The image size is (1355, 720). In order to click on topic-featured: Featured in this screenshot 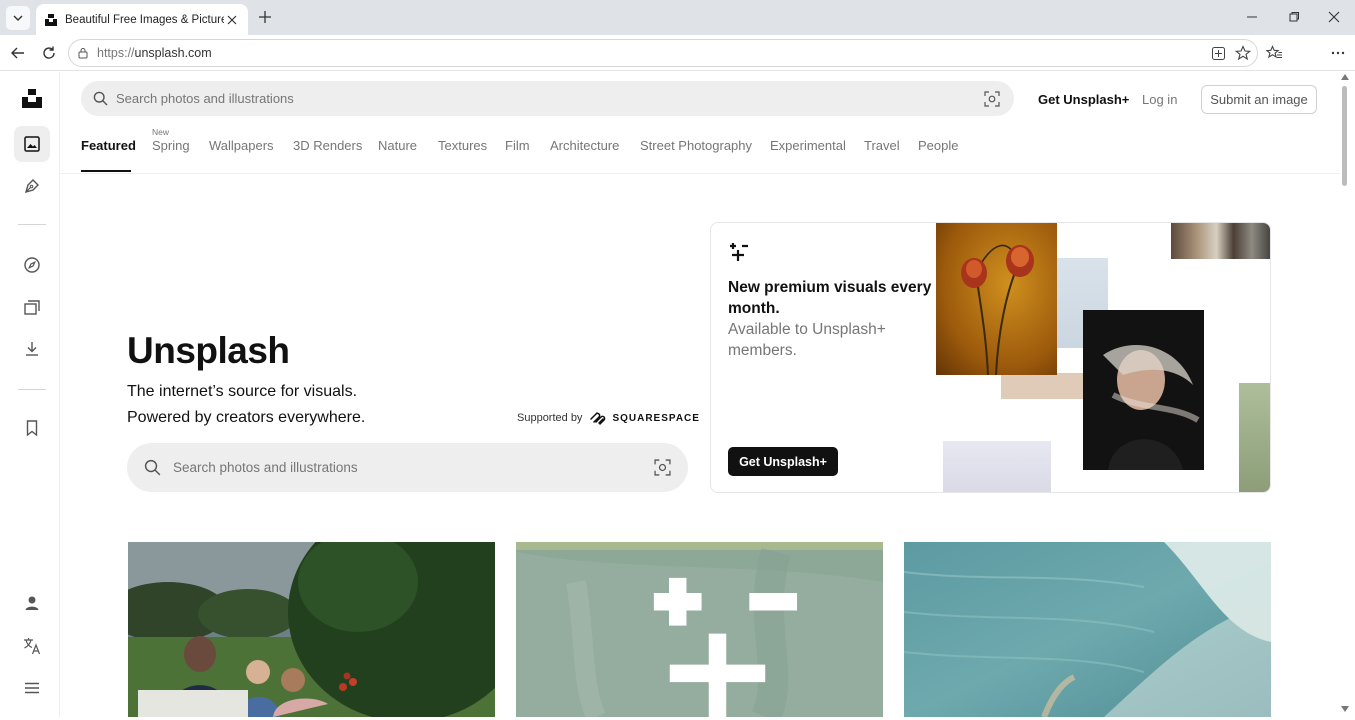, I will do `click(108, 145)`.